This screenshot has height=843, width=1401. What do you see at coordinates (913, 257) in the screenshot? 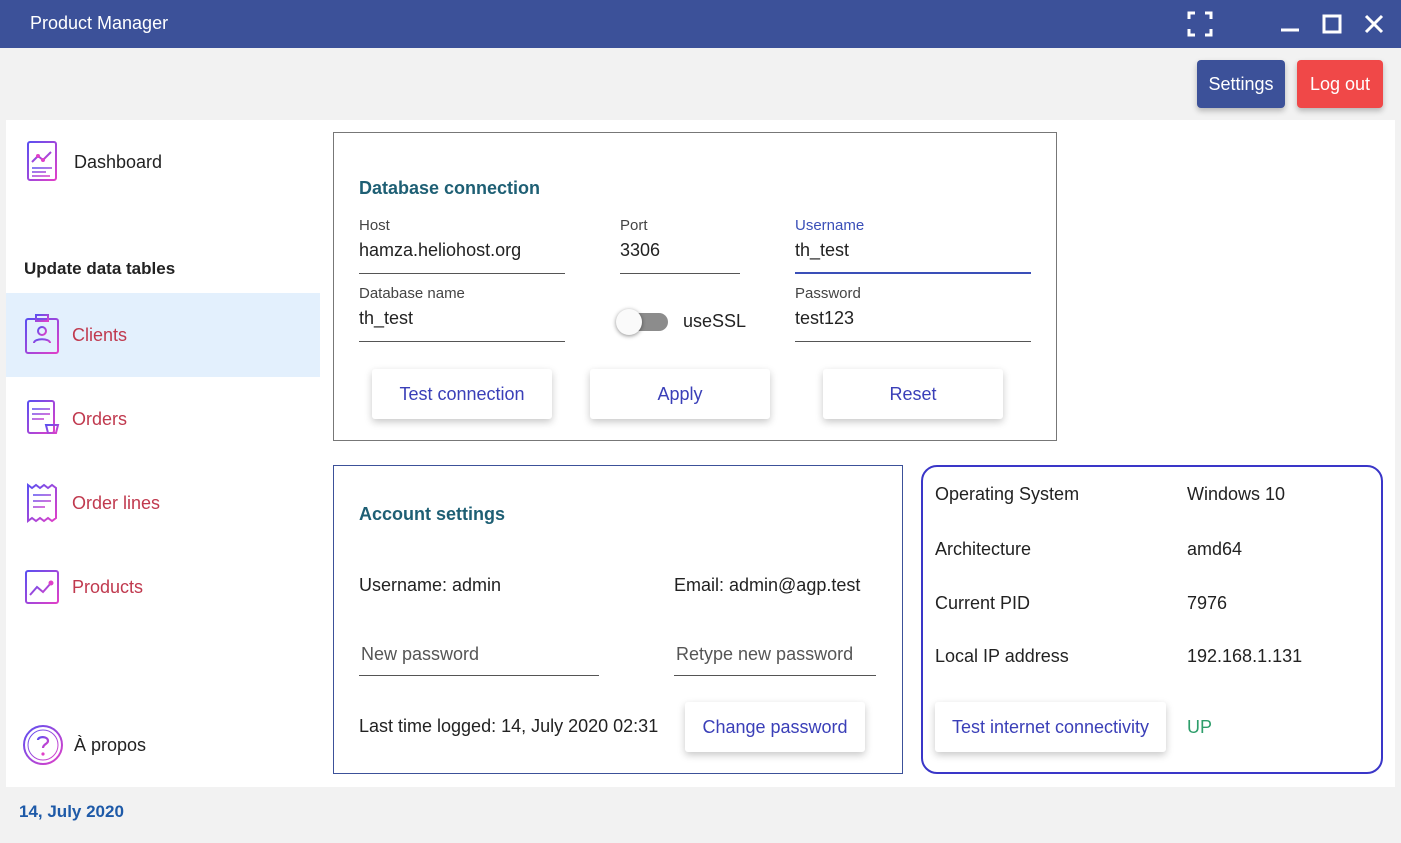
I see `username-input: th_test` at bounding box center [913, 257].